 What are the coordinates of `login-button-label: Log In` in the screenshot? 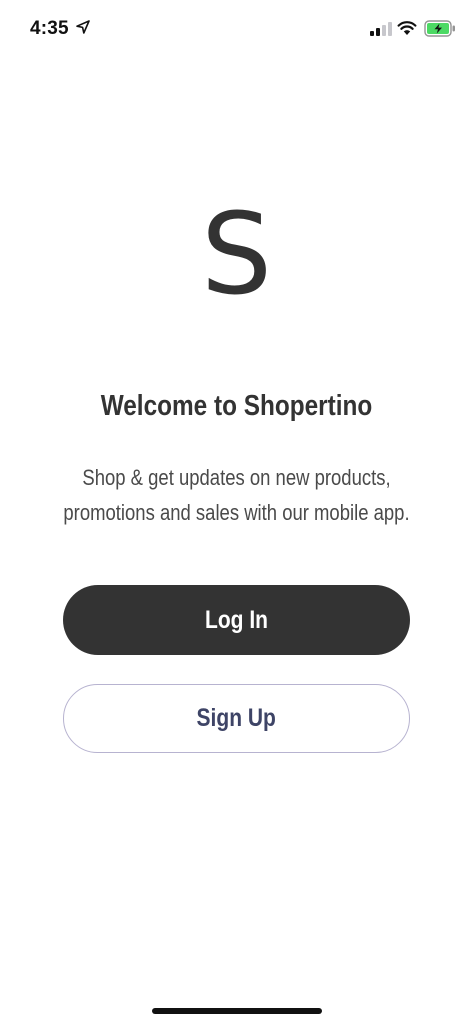 It's located at (236, 619).